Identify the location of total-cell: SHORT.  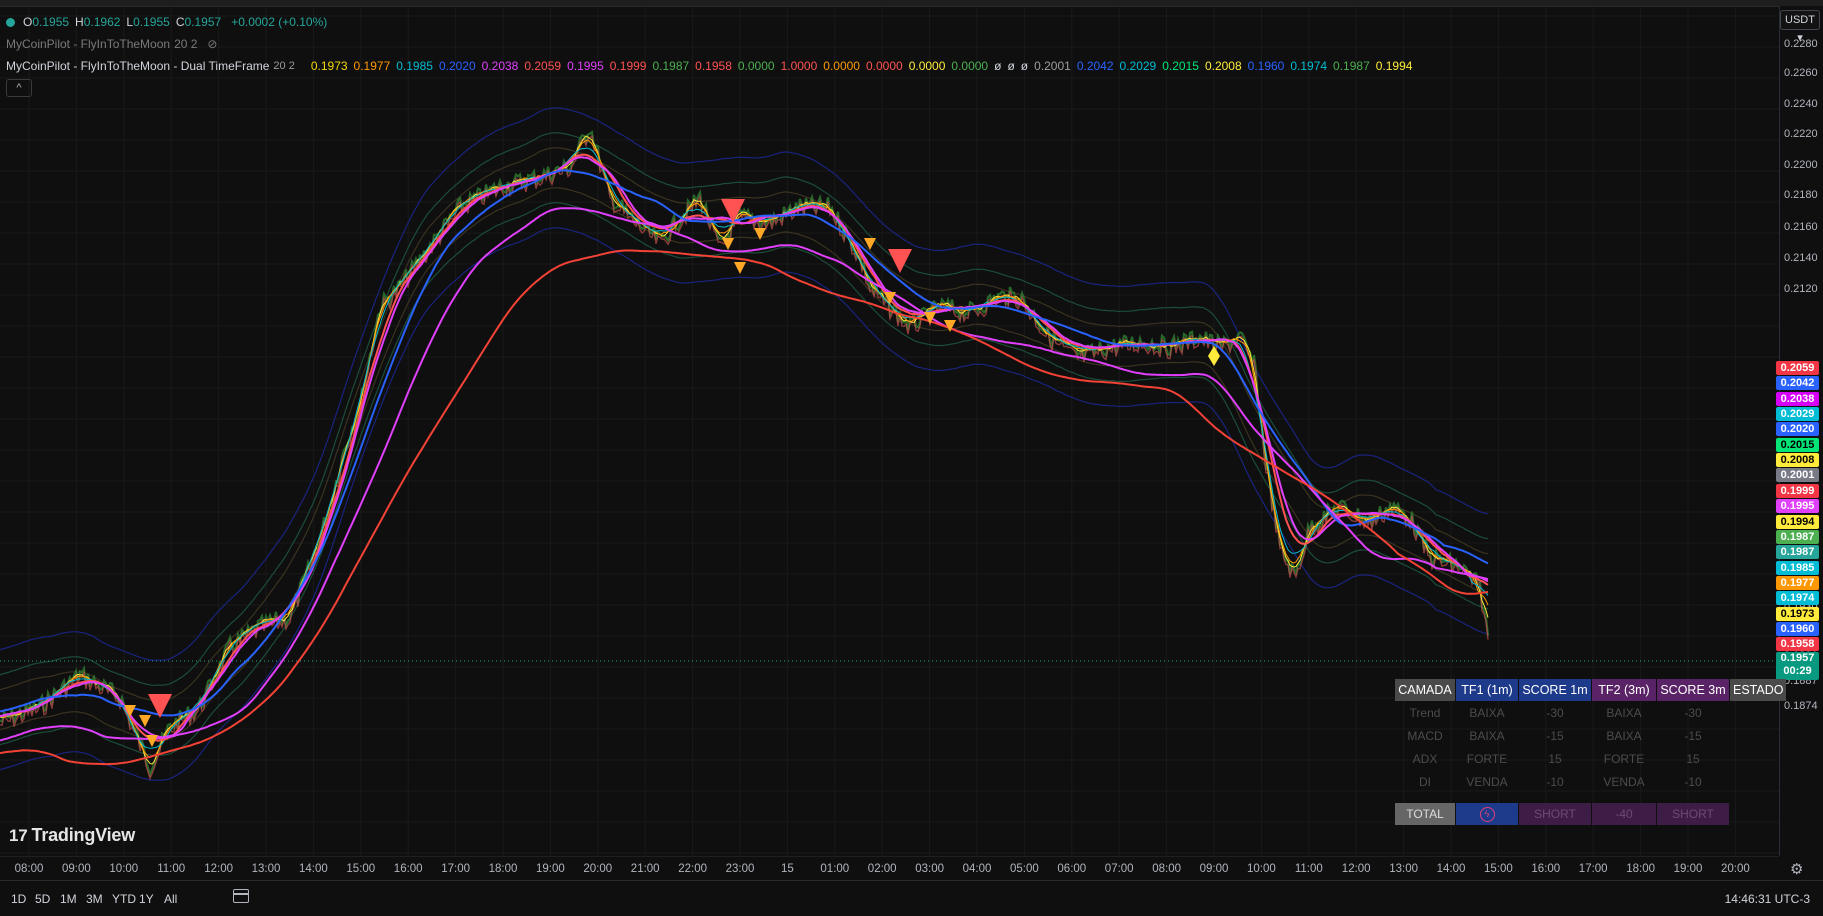
(1555, 814).